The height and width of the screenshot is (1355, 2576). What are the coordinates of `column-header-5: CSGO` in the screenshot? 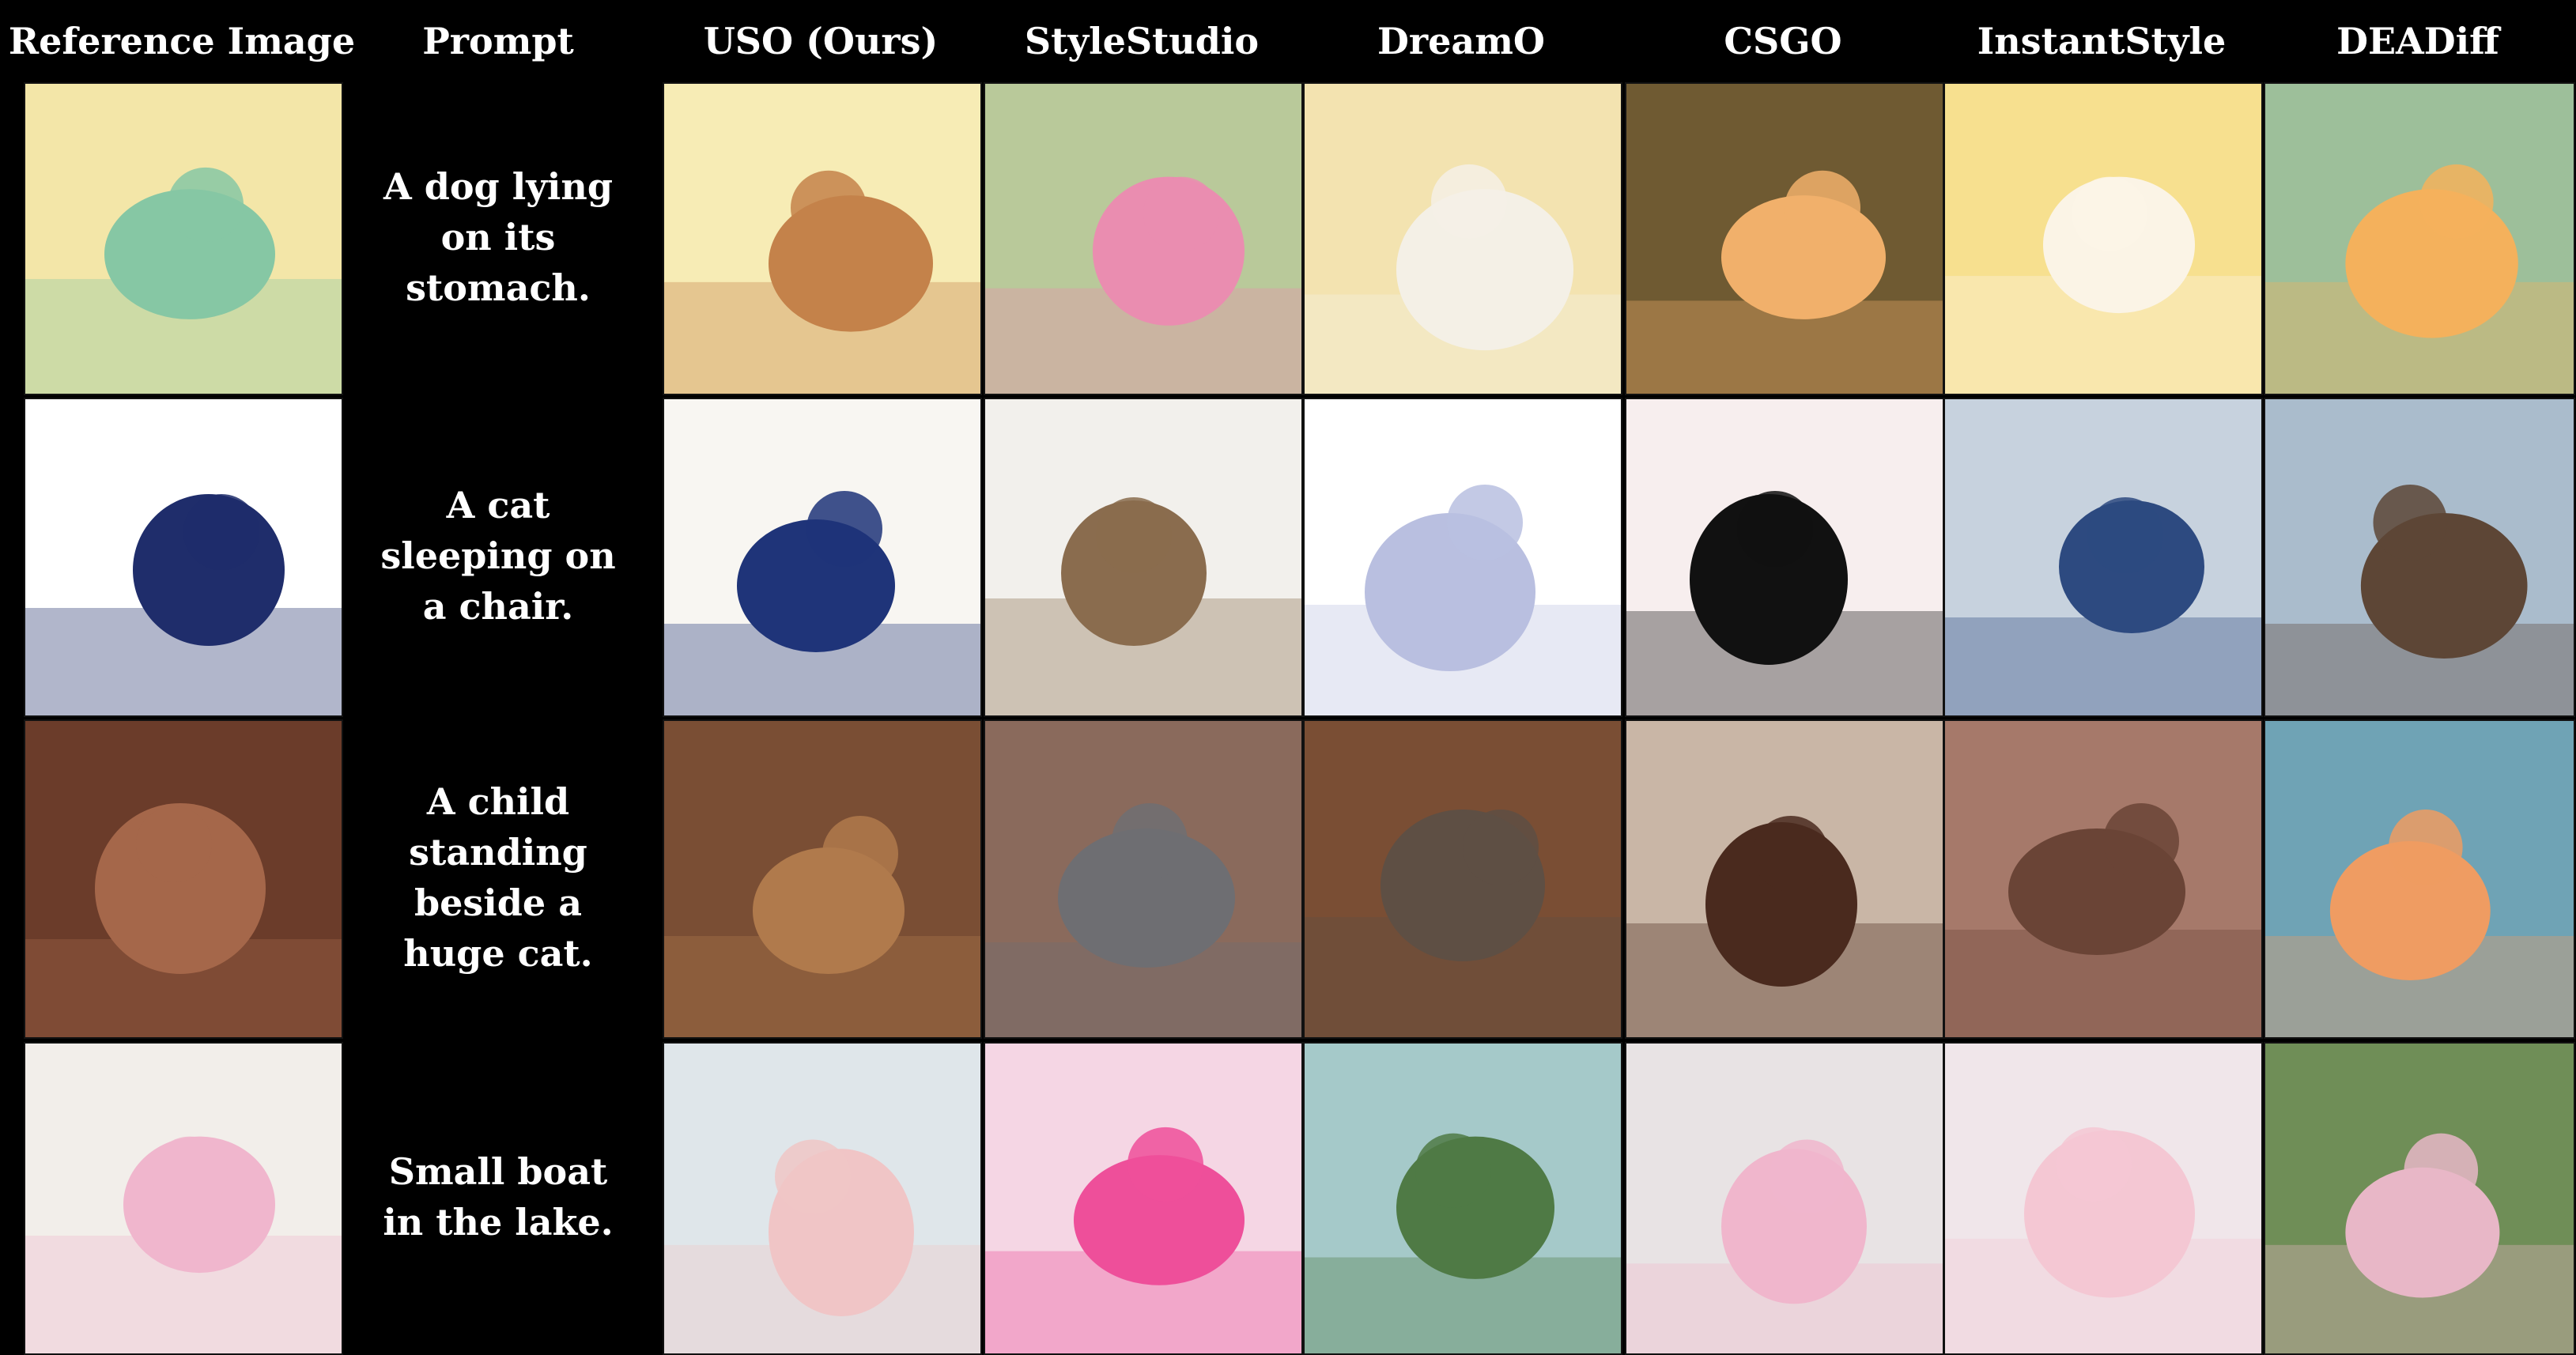 It's located at (1783, 41).